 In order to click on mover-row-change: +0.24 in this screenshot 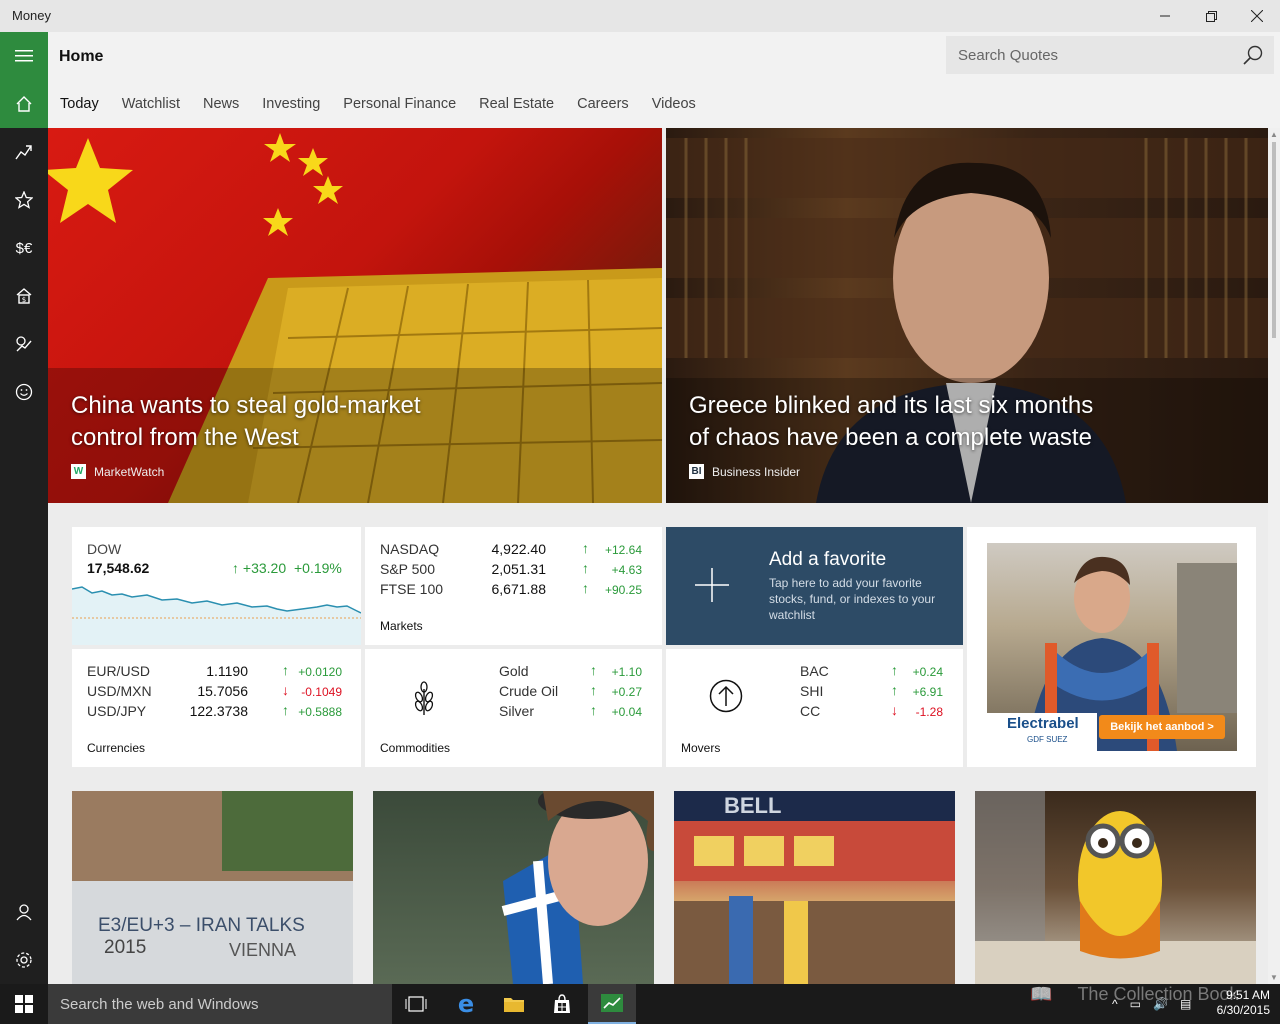, I will do `click(927, 672)`.